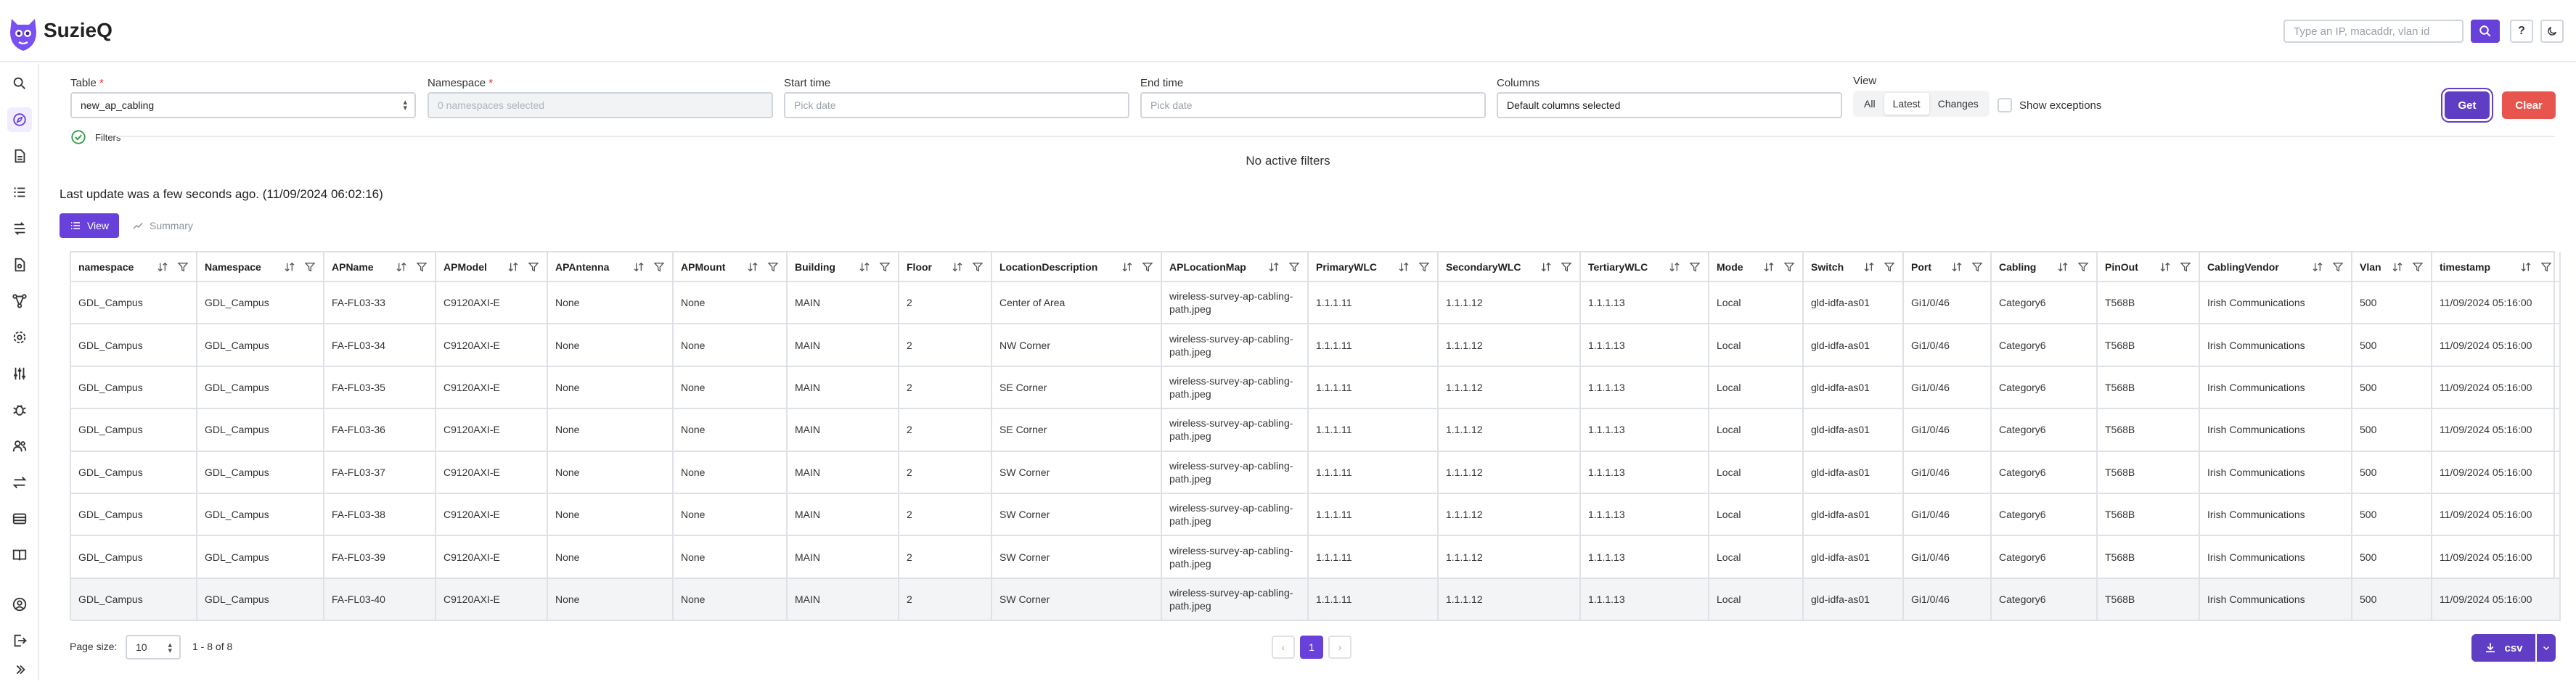 The image size is (2576, 682). I want to click on column-header: Switch, so click(1854, 267).